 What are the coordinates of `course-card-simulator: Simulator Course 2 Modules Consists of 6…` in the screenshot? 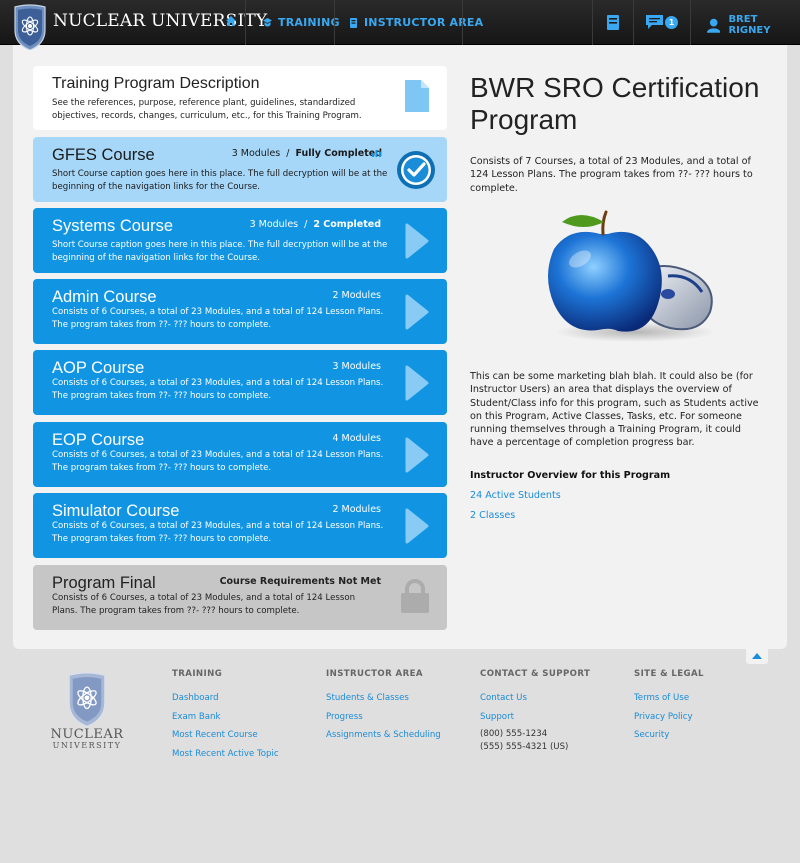 It's located at (240, 525).